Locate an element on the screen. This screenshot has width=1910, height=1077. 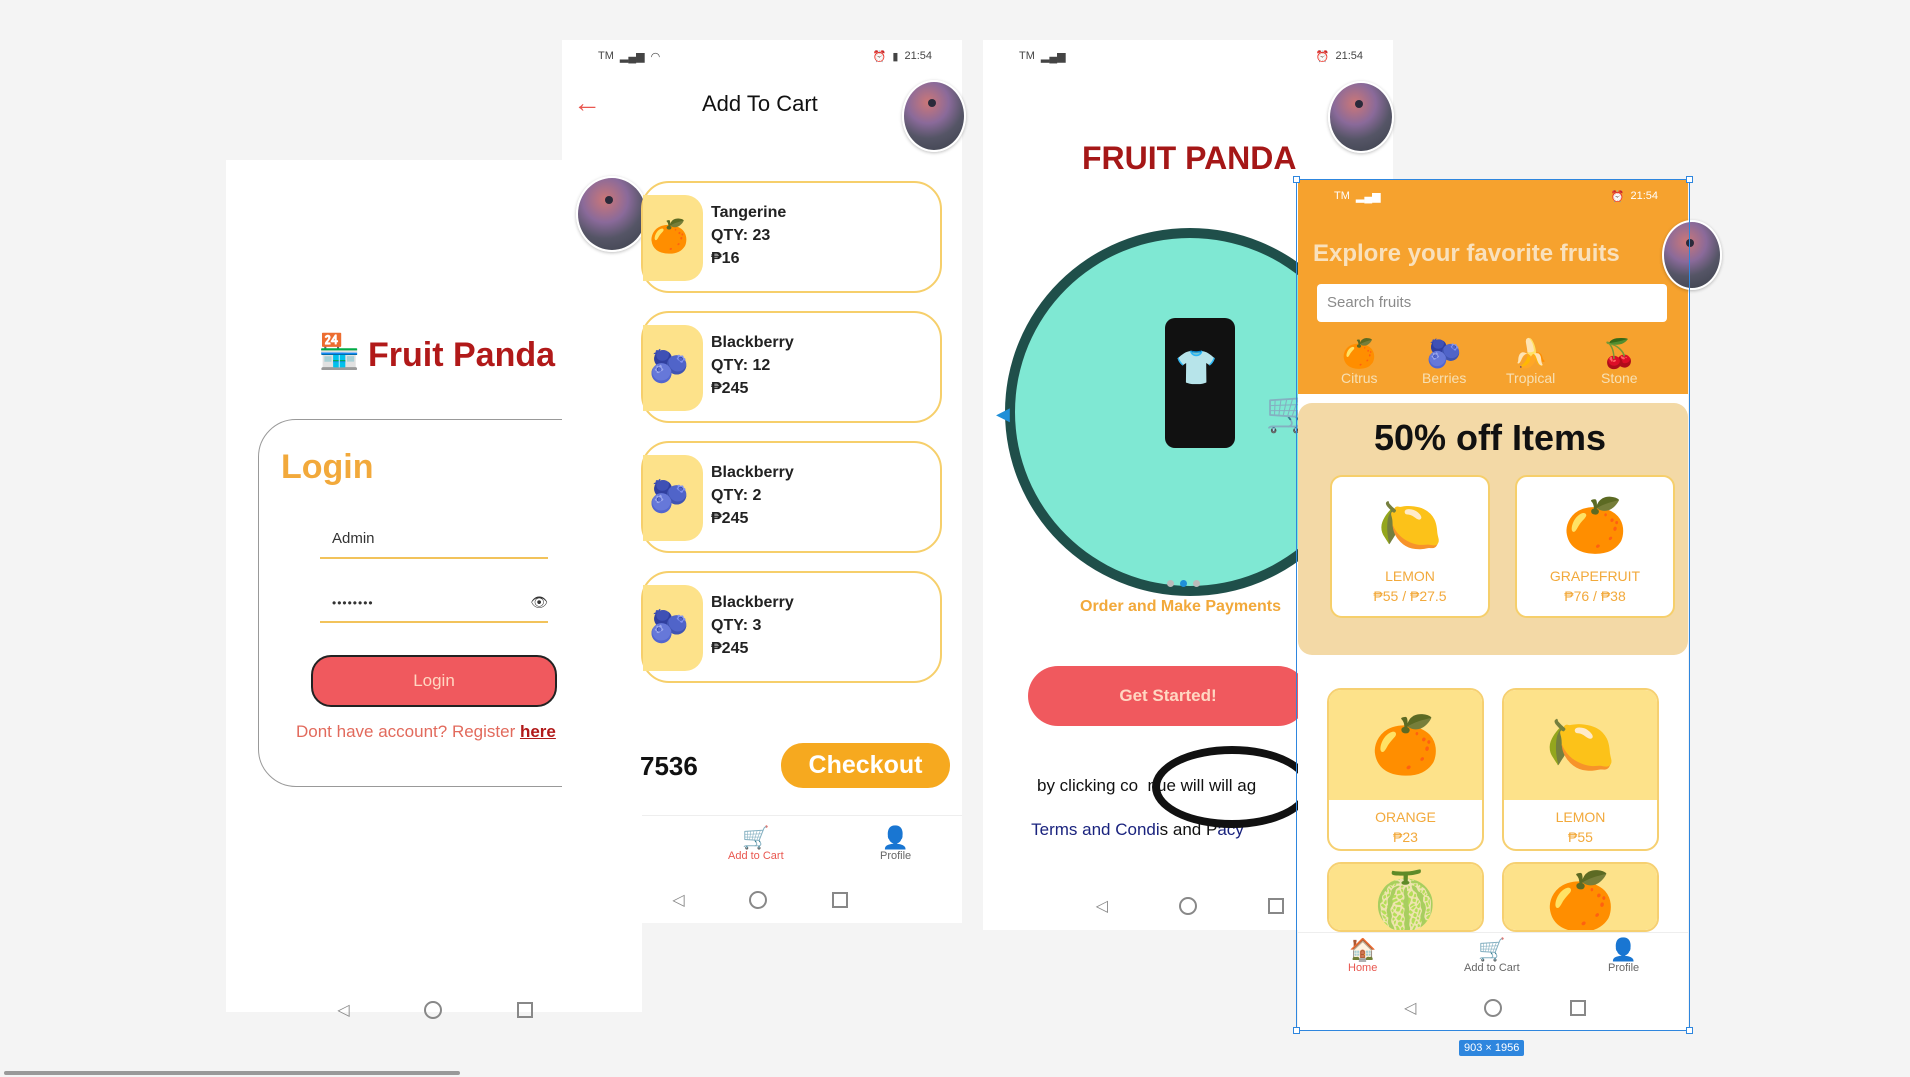
tab-add-to-cart: 🛒 Add to Cart is located at coordinates (756, 844).